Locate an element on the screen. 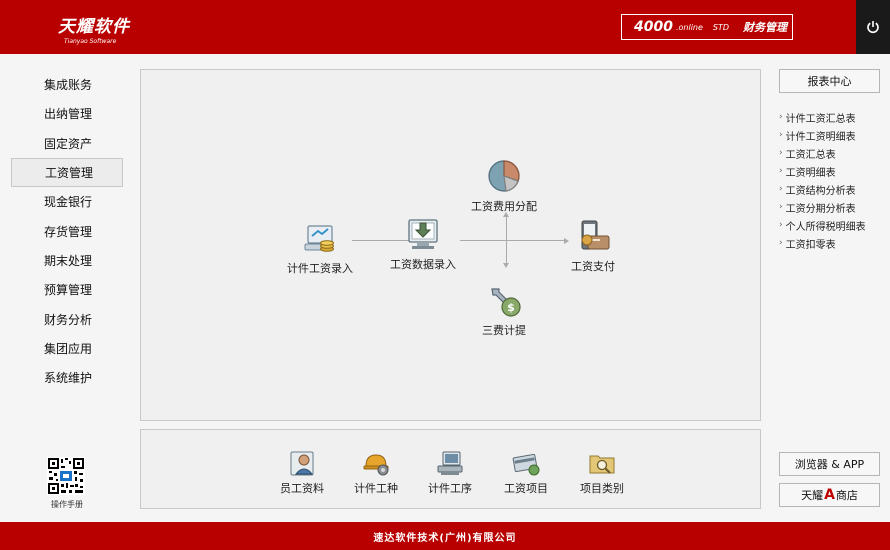  salary-card-icon is located at coordinates (526, 464).